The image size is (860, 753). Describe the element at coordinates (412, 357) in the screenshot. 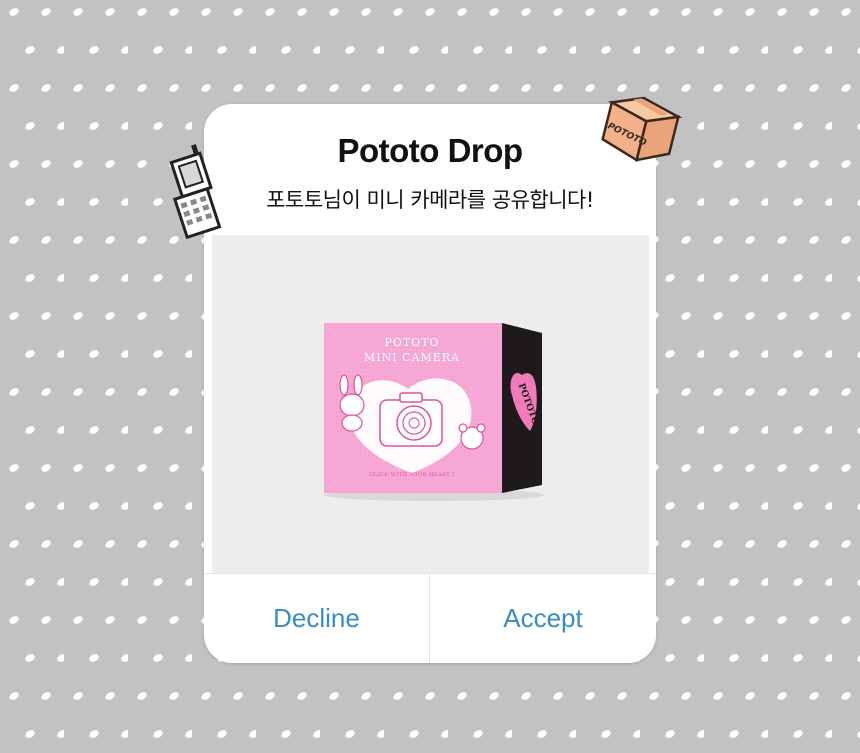

I see `box-brand-line2: MINI CAMERA` at that location.